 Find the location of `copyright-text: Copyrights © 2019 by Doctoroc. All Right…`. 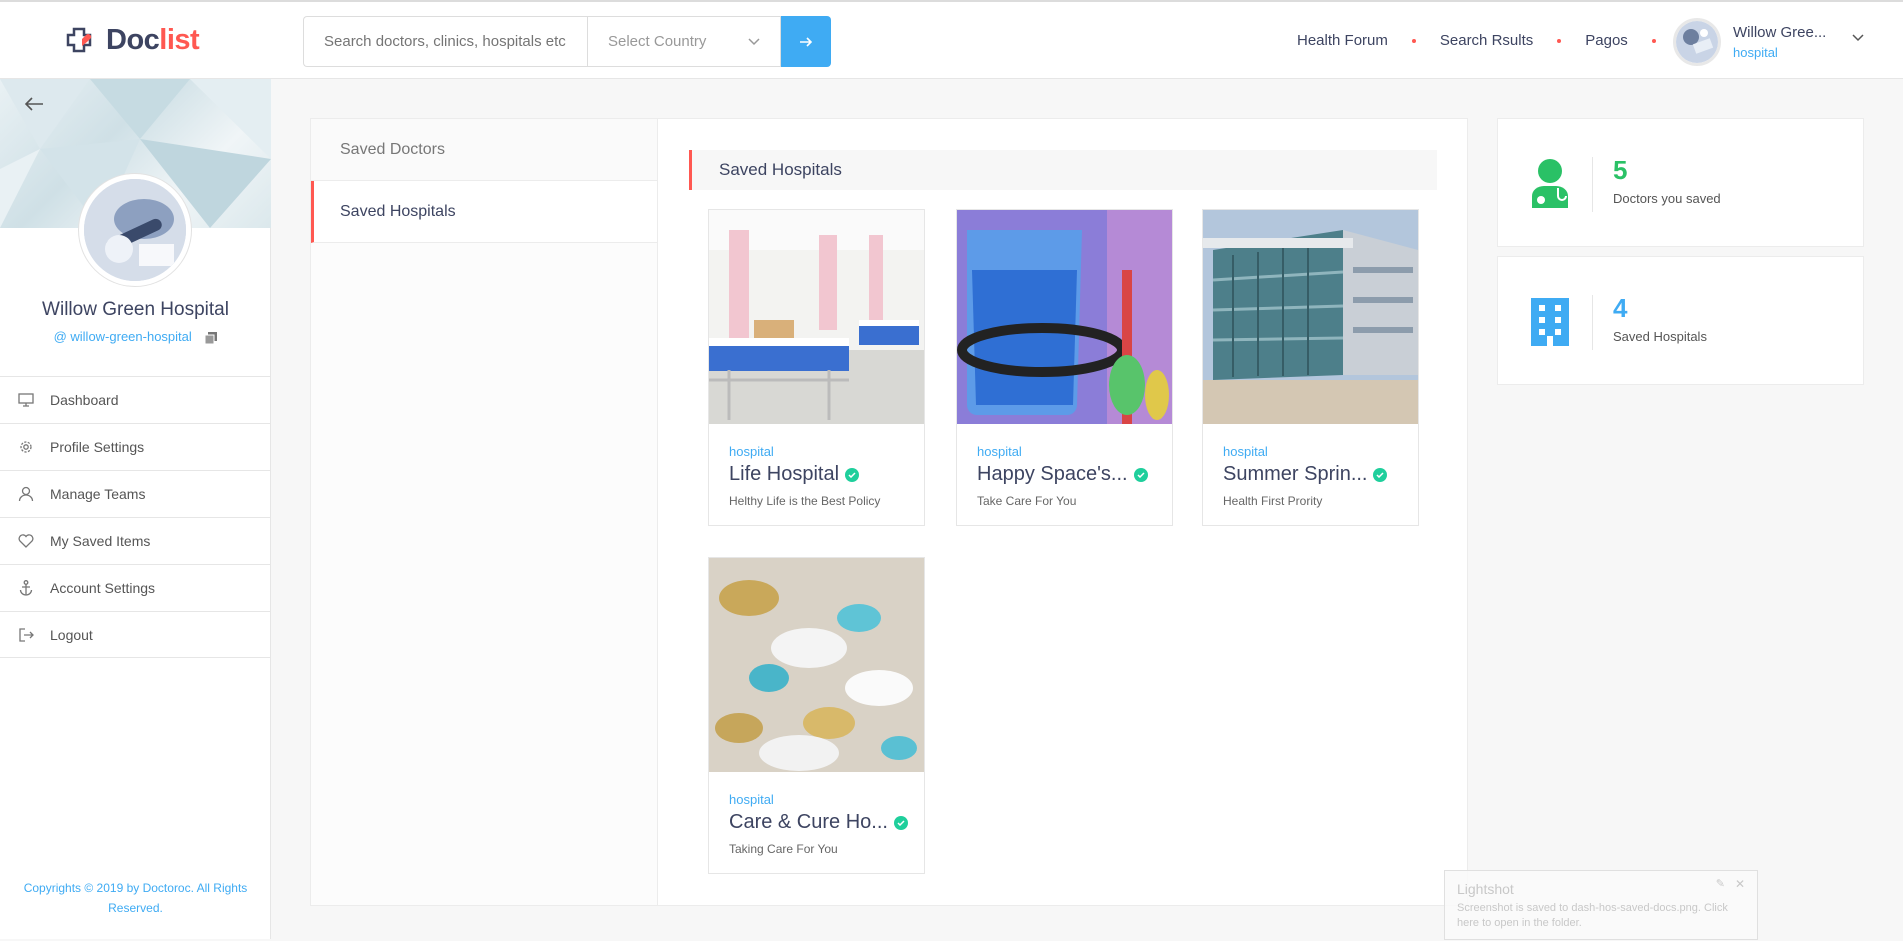

copyright-text: Copyrights © 2019 by Doctoroc. All Right… is located at coordinates (135, 898).